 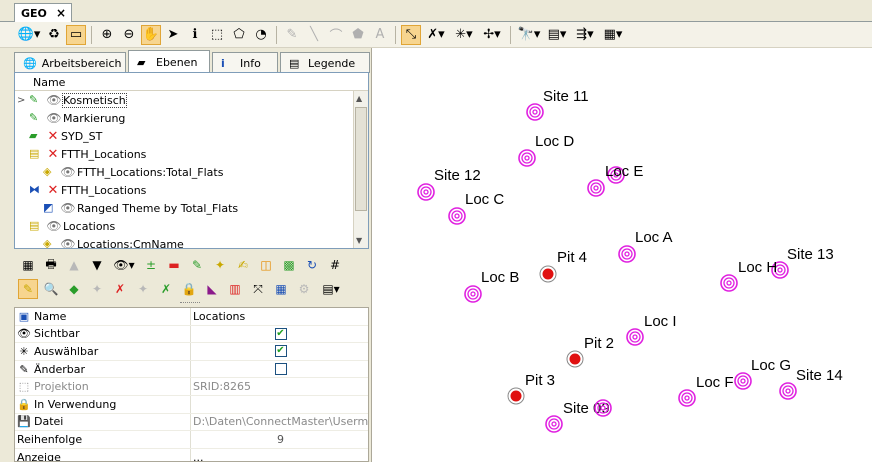 What do you see at coordinates (191, 387) in the screenshot?
I see `property-row: ⬚ Projektion SRID:8265` at bounding box center [191, 387].